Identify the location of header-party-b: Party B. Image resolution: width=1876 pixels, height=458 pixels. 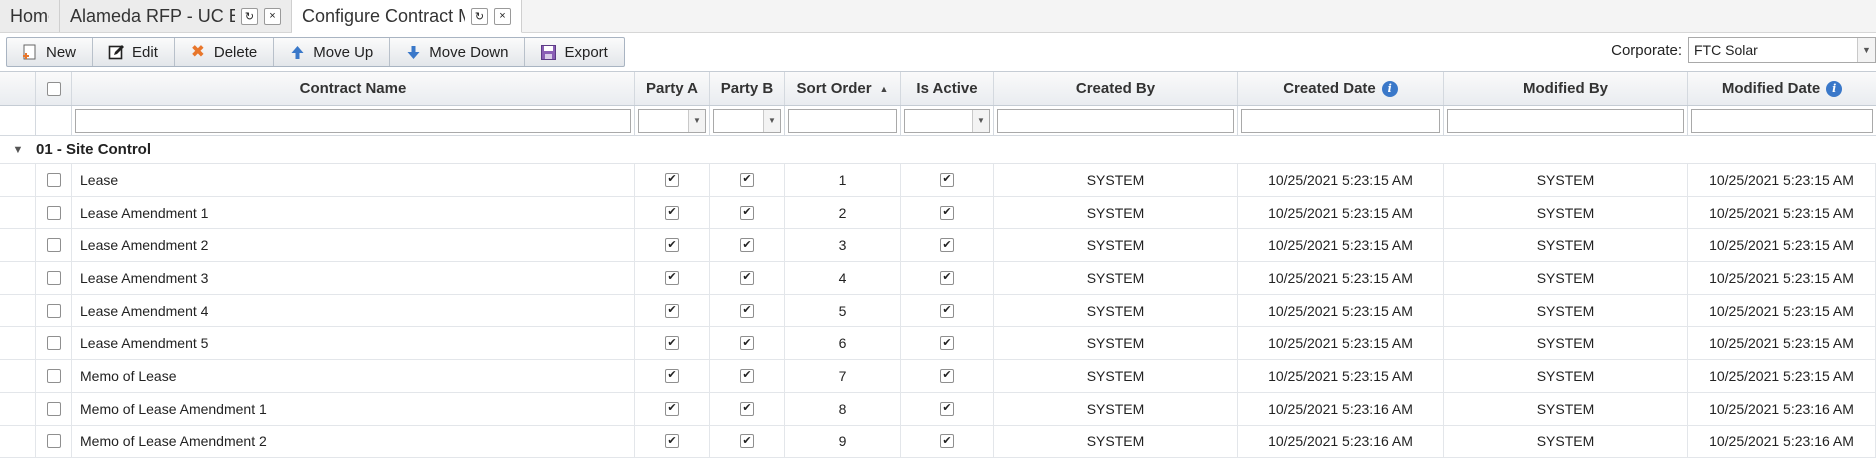
(747, 88).